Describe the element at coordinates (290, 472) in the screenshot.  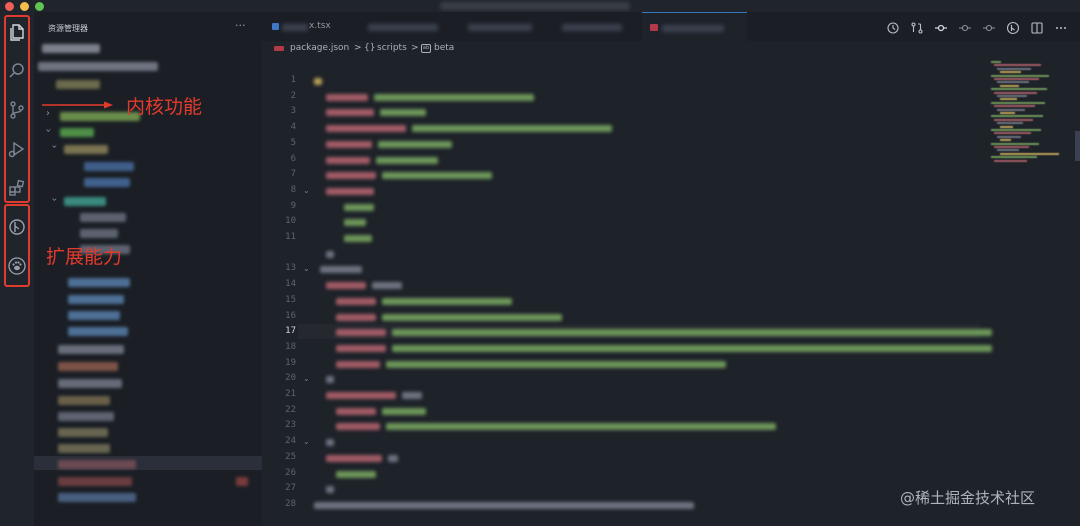
I see `line-number: 26` at that location.